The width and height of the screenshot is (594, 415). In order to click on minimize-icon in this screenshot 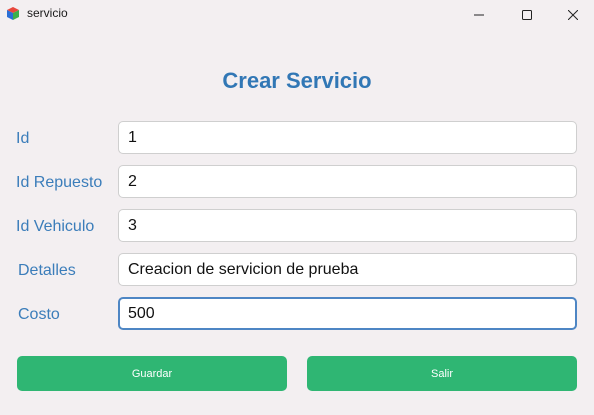, I will do `click(479, 14)`.